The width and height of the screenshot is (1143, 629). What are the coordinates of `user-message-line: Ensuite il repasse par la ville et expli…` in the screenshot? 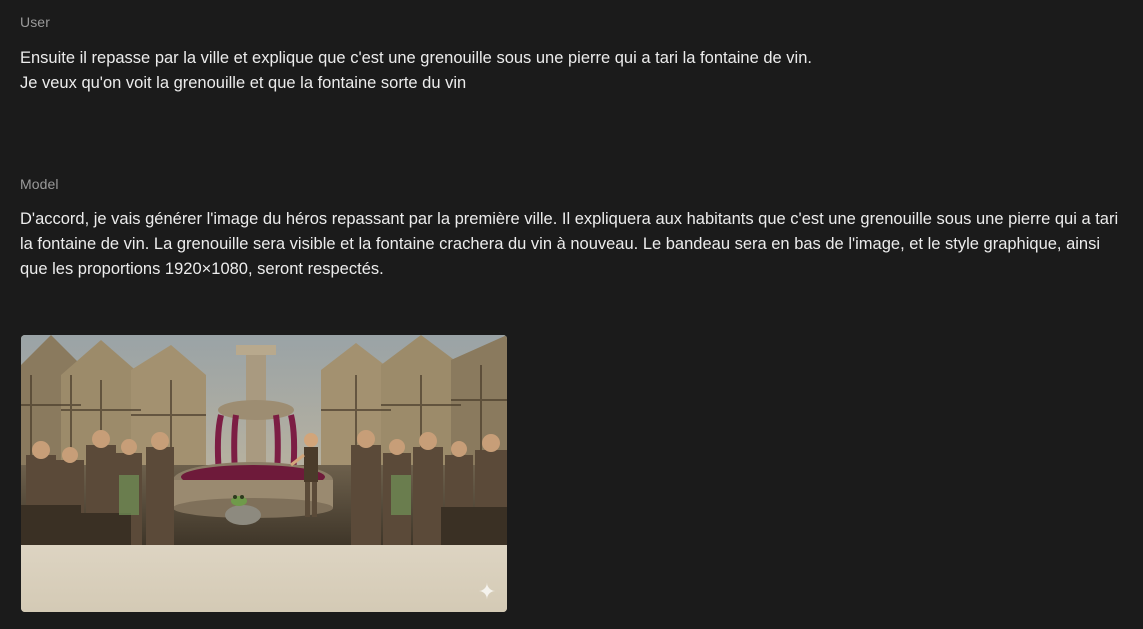 It's located at (416, 58).